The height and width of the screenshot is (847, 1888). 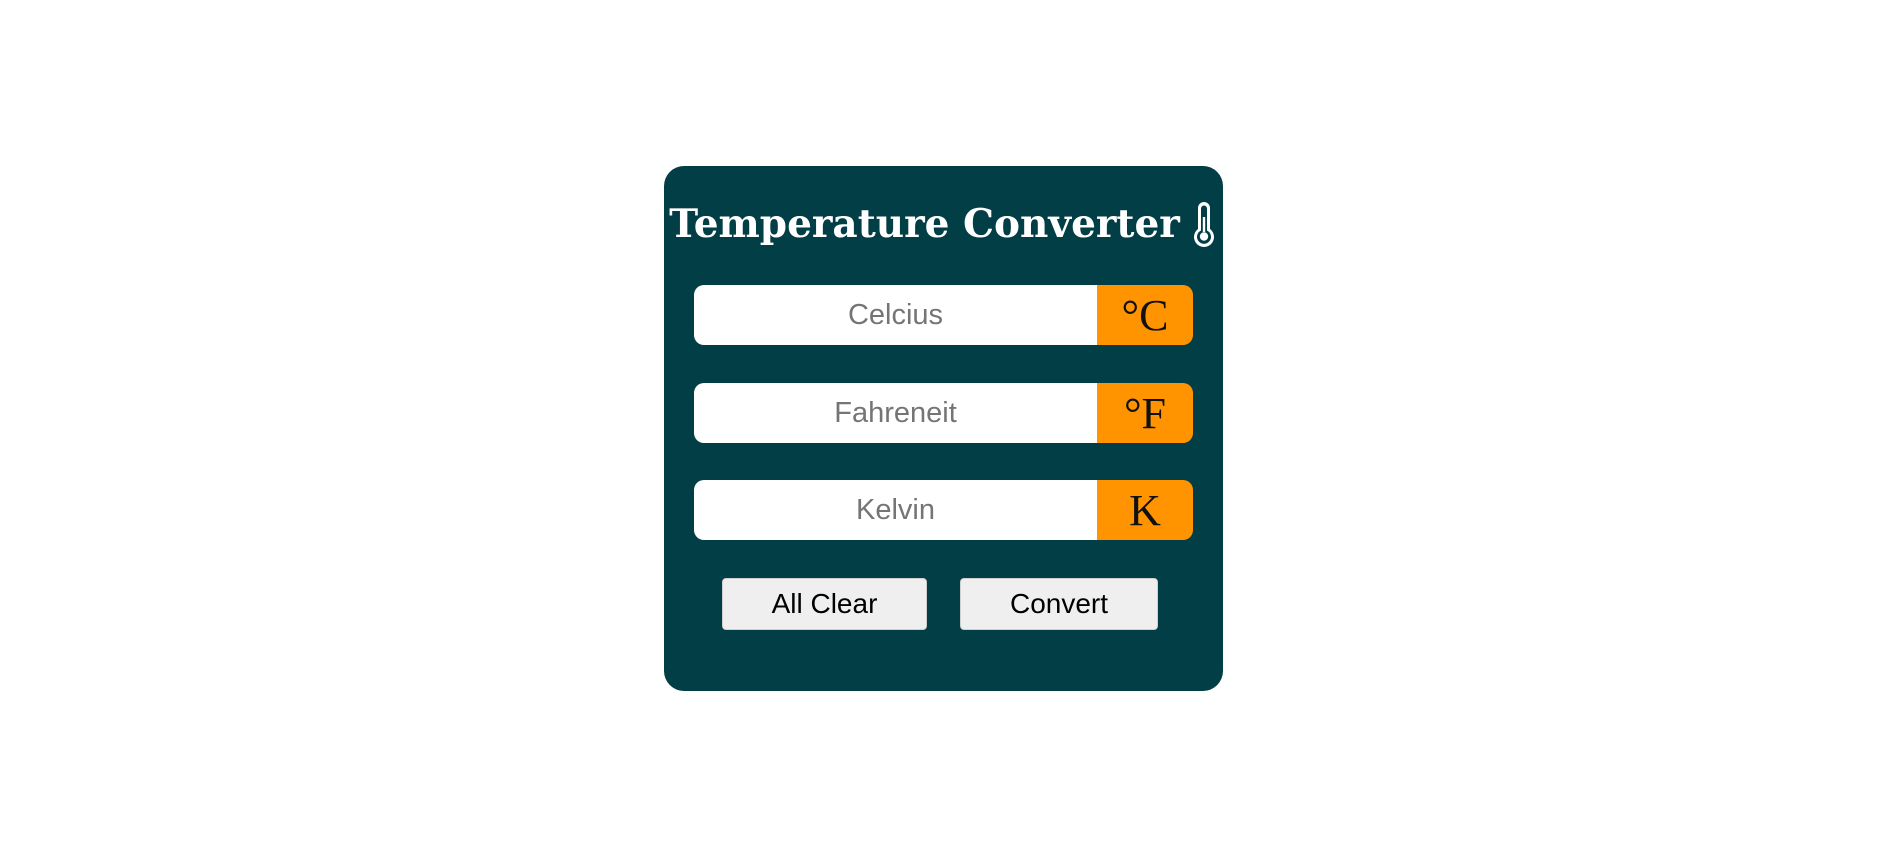 I want to click on title-row: Temperature Converter, so click(x=943, y=224).